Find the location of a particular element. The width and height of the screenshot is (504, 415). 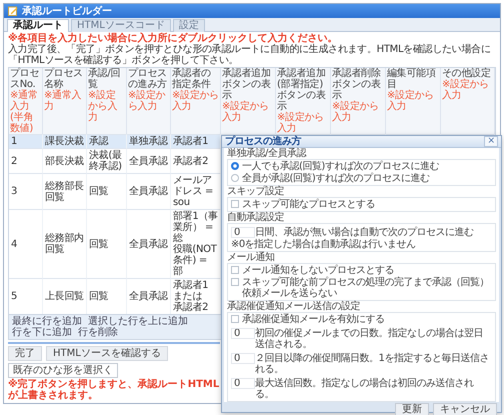

option-label: スキップ可能なプロセスとする is located at coordinates (308, 204).